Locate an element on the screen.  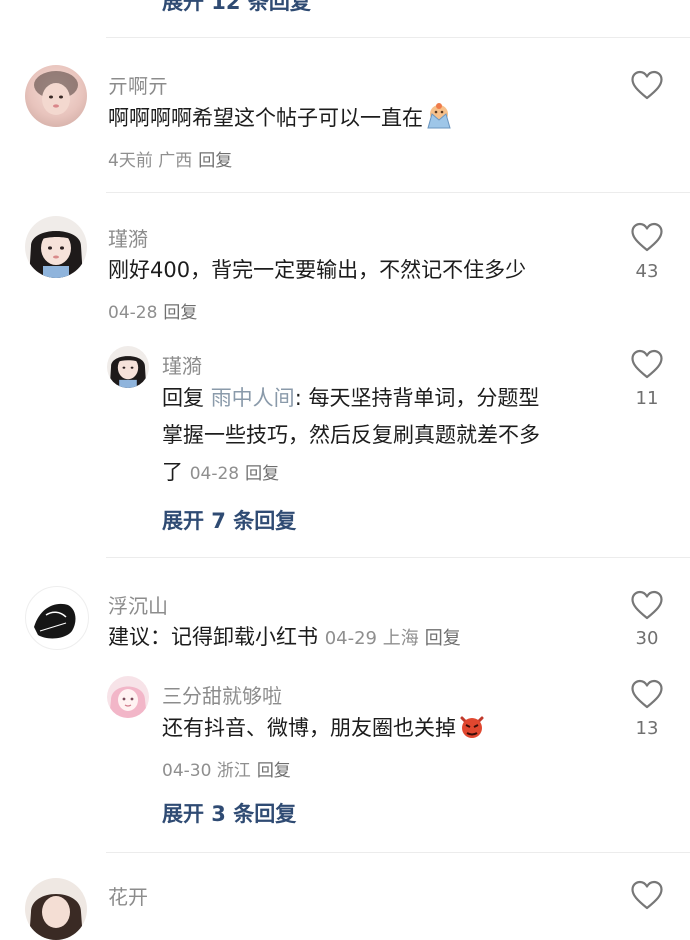
devil-emoji-icon is located at coordinates (472, 727).